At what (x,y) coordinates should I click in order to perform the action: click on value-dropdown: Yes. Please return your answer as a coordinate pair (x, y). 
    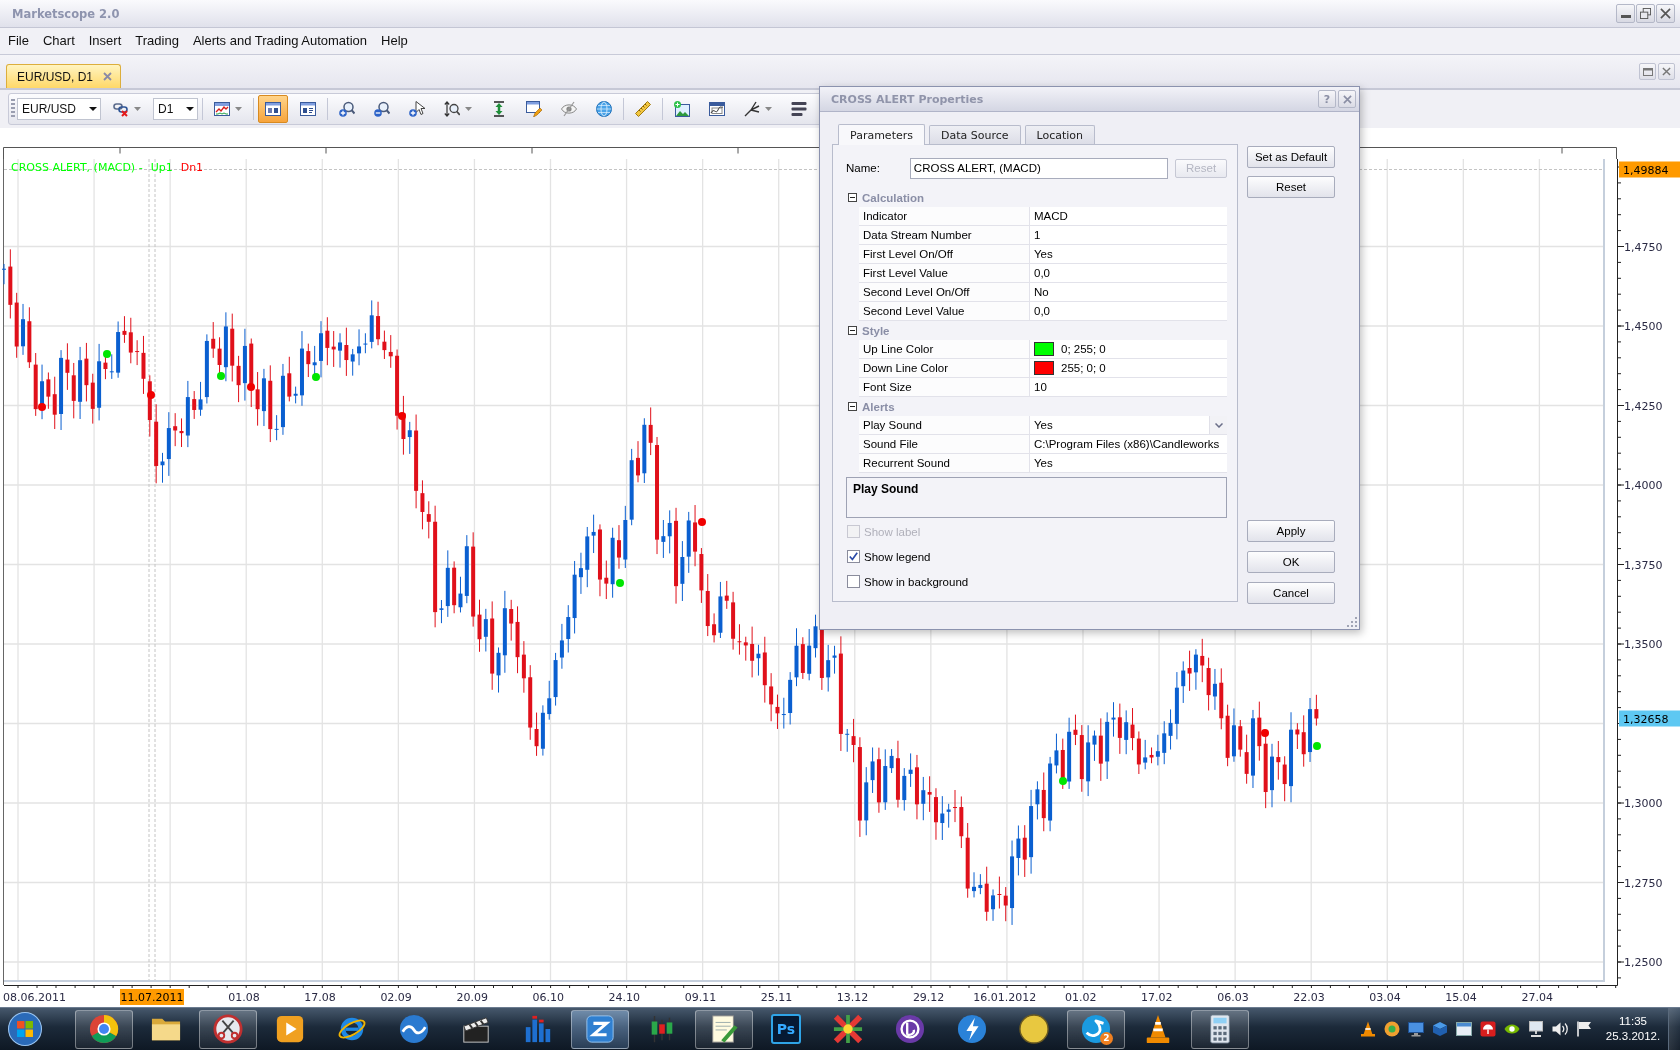
    Looking at the image, I should click on (1128, 425).